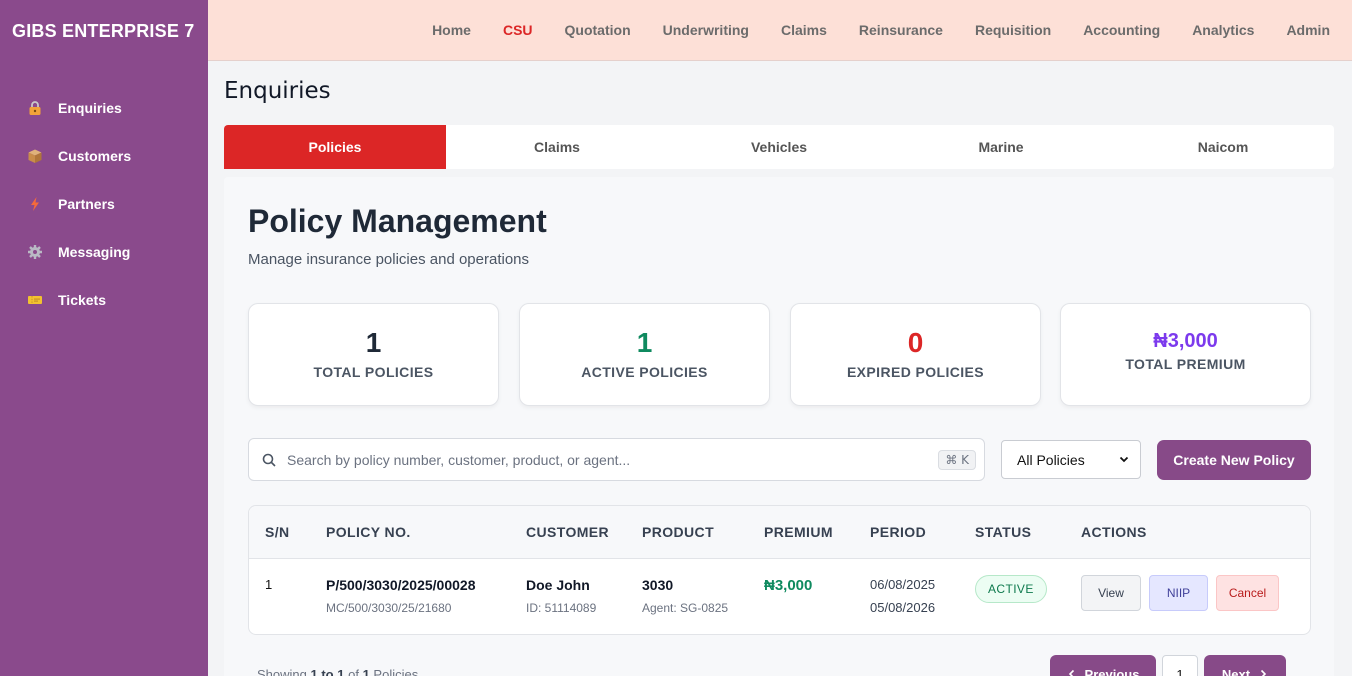 This screenshot has height=676, width=1352. What do you see at coordinates (335, 147) in the screenshot?
I see `tab-policies: Policies` at bounding box center [335, 147].